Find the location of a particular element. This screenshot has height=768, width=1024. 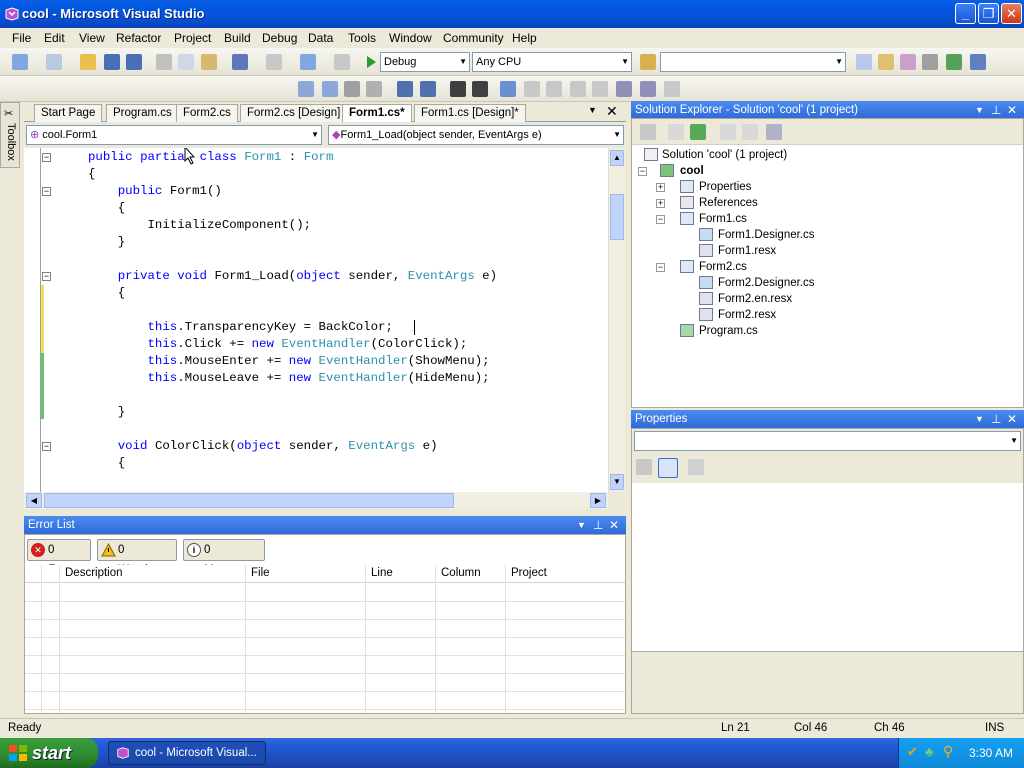

collapse-constructor-icon: − is located at coordinates (46, 191).